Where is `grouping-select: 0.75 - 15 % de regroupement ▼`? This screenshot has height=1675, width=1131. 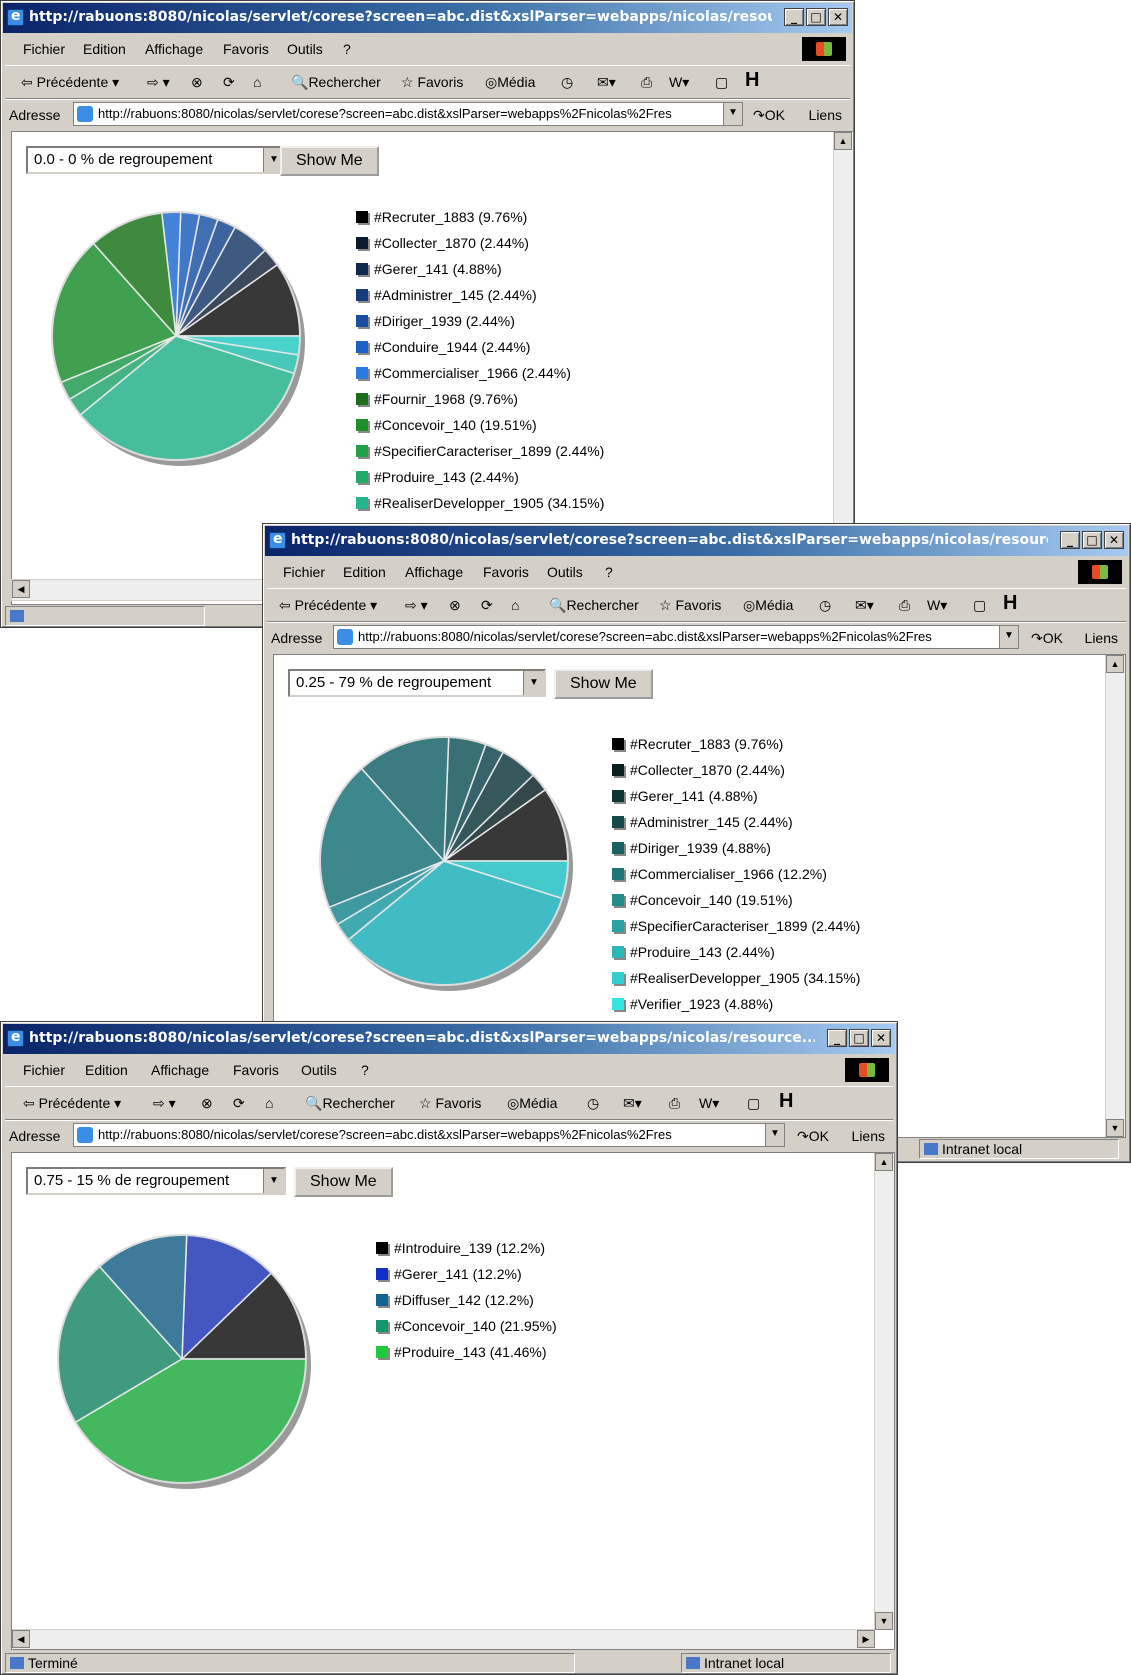 grouping-select: 0.75 - 15 % de regroupement ▼ is located at coordinates (156, 1181).